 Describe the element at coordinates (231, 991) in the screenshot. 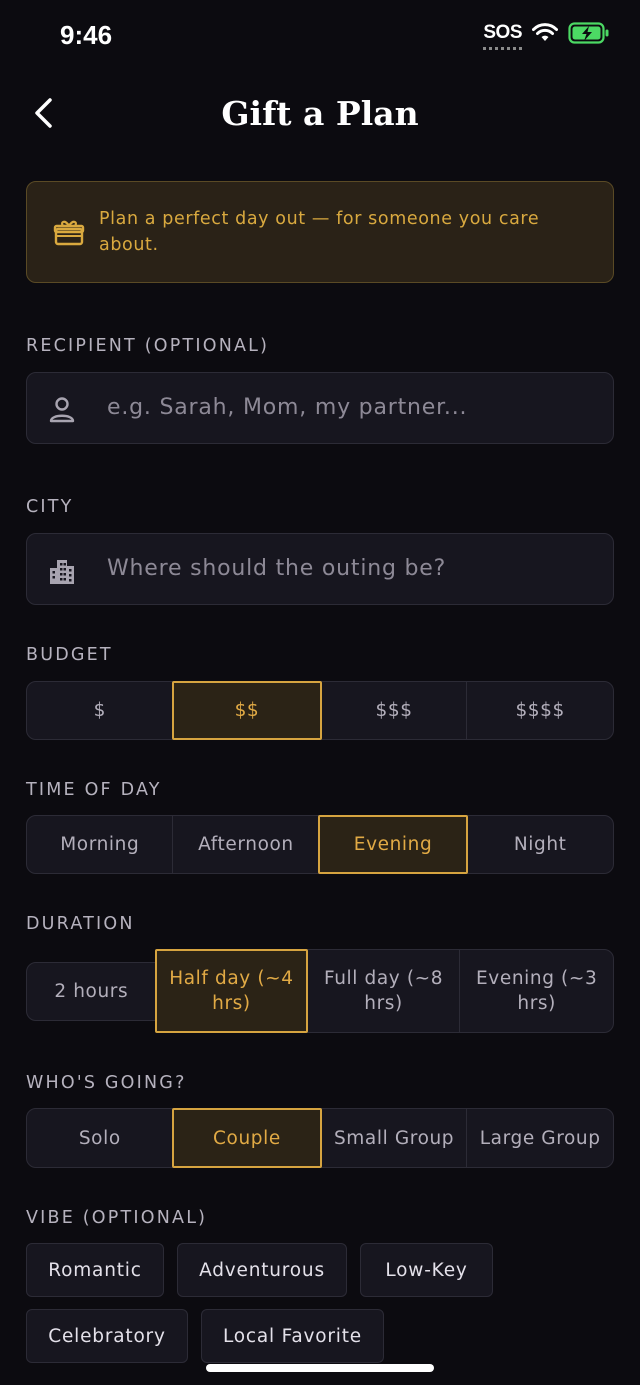

I see `duration-option-half-day: Half day (~4 hrs)` at that location.